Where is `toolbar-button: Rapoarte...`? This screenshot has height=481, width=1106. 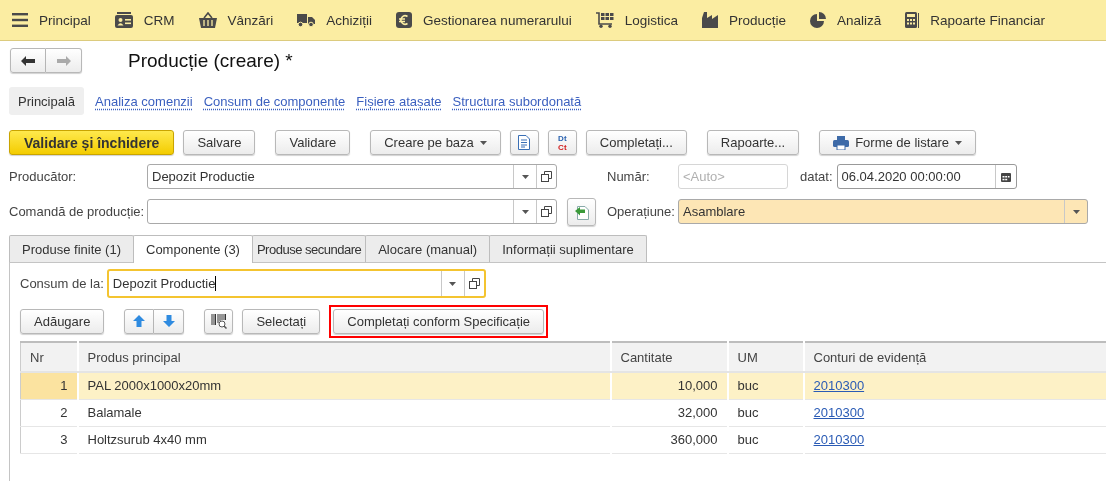
toolbar-button: Rapoarte... is located at coordinates (753, 142).